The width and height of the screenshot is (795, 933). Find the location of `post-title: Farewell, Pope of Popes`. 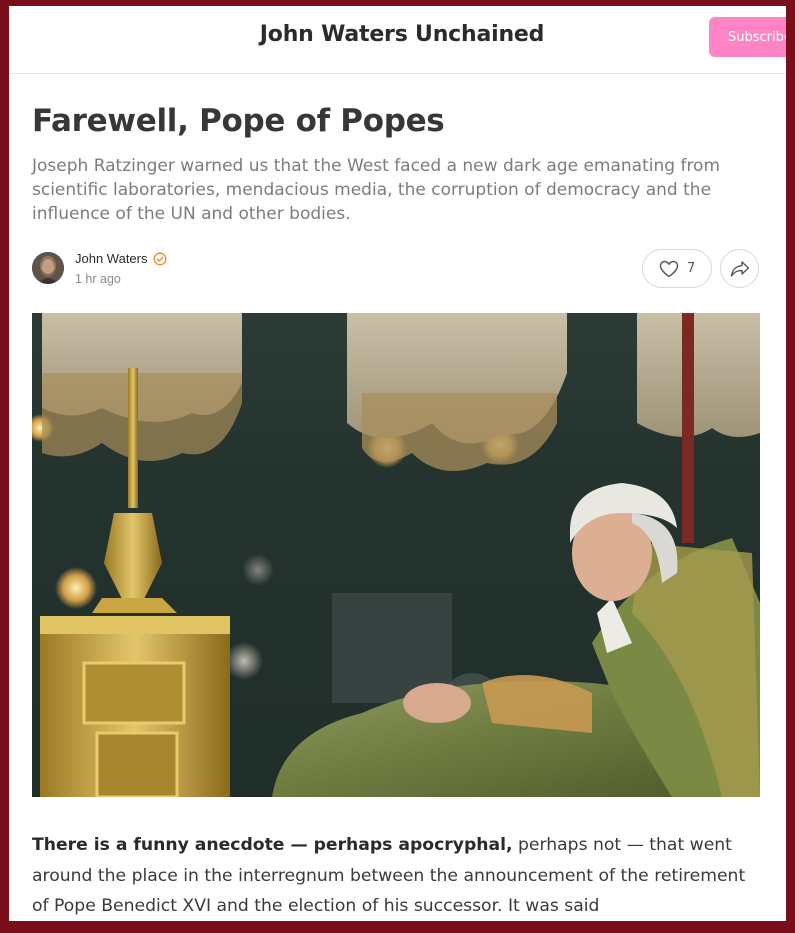

post-title: Farewell, Pope of Popes is located at coordinates (238, 121).